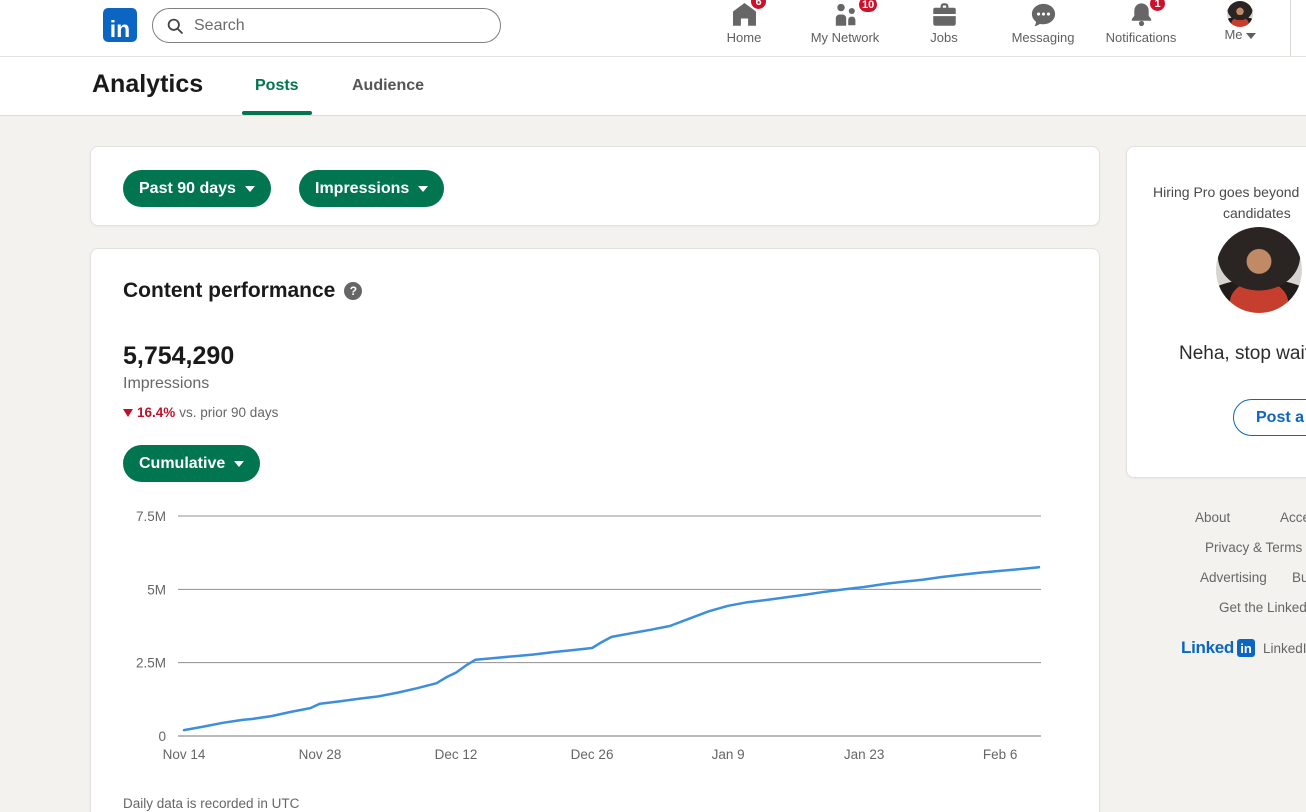  Describe the element at coordinates (151, 663) in the screenshot. I see `svg-text: 2.5M` at that location.